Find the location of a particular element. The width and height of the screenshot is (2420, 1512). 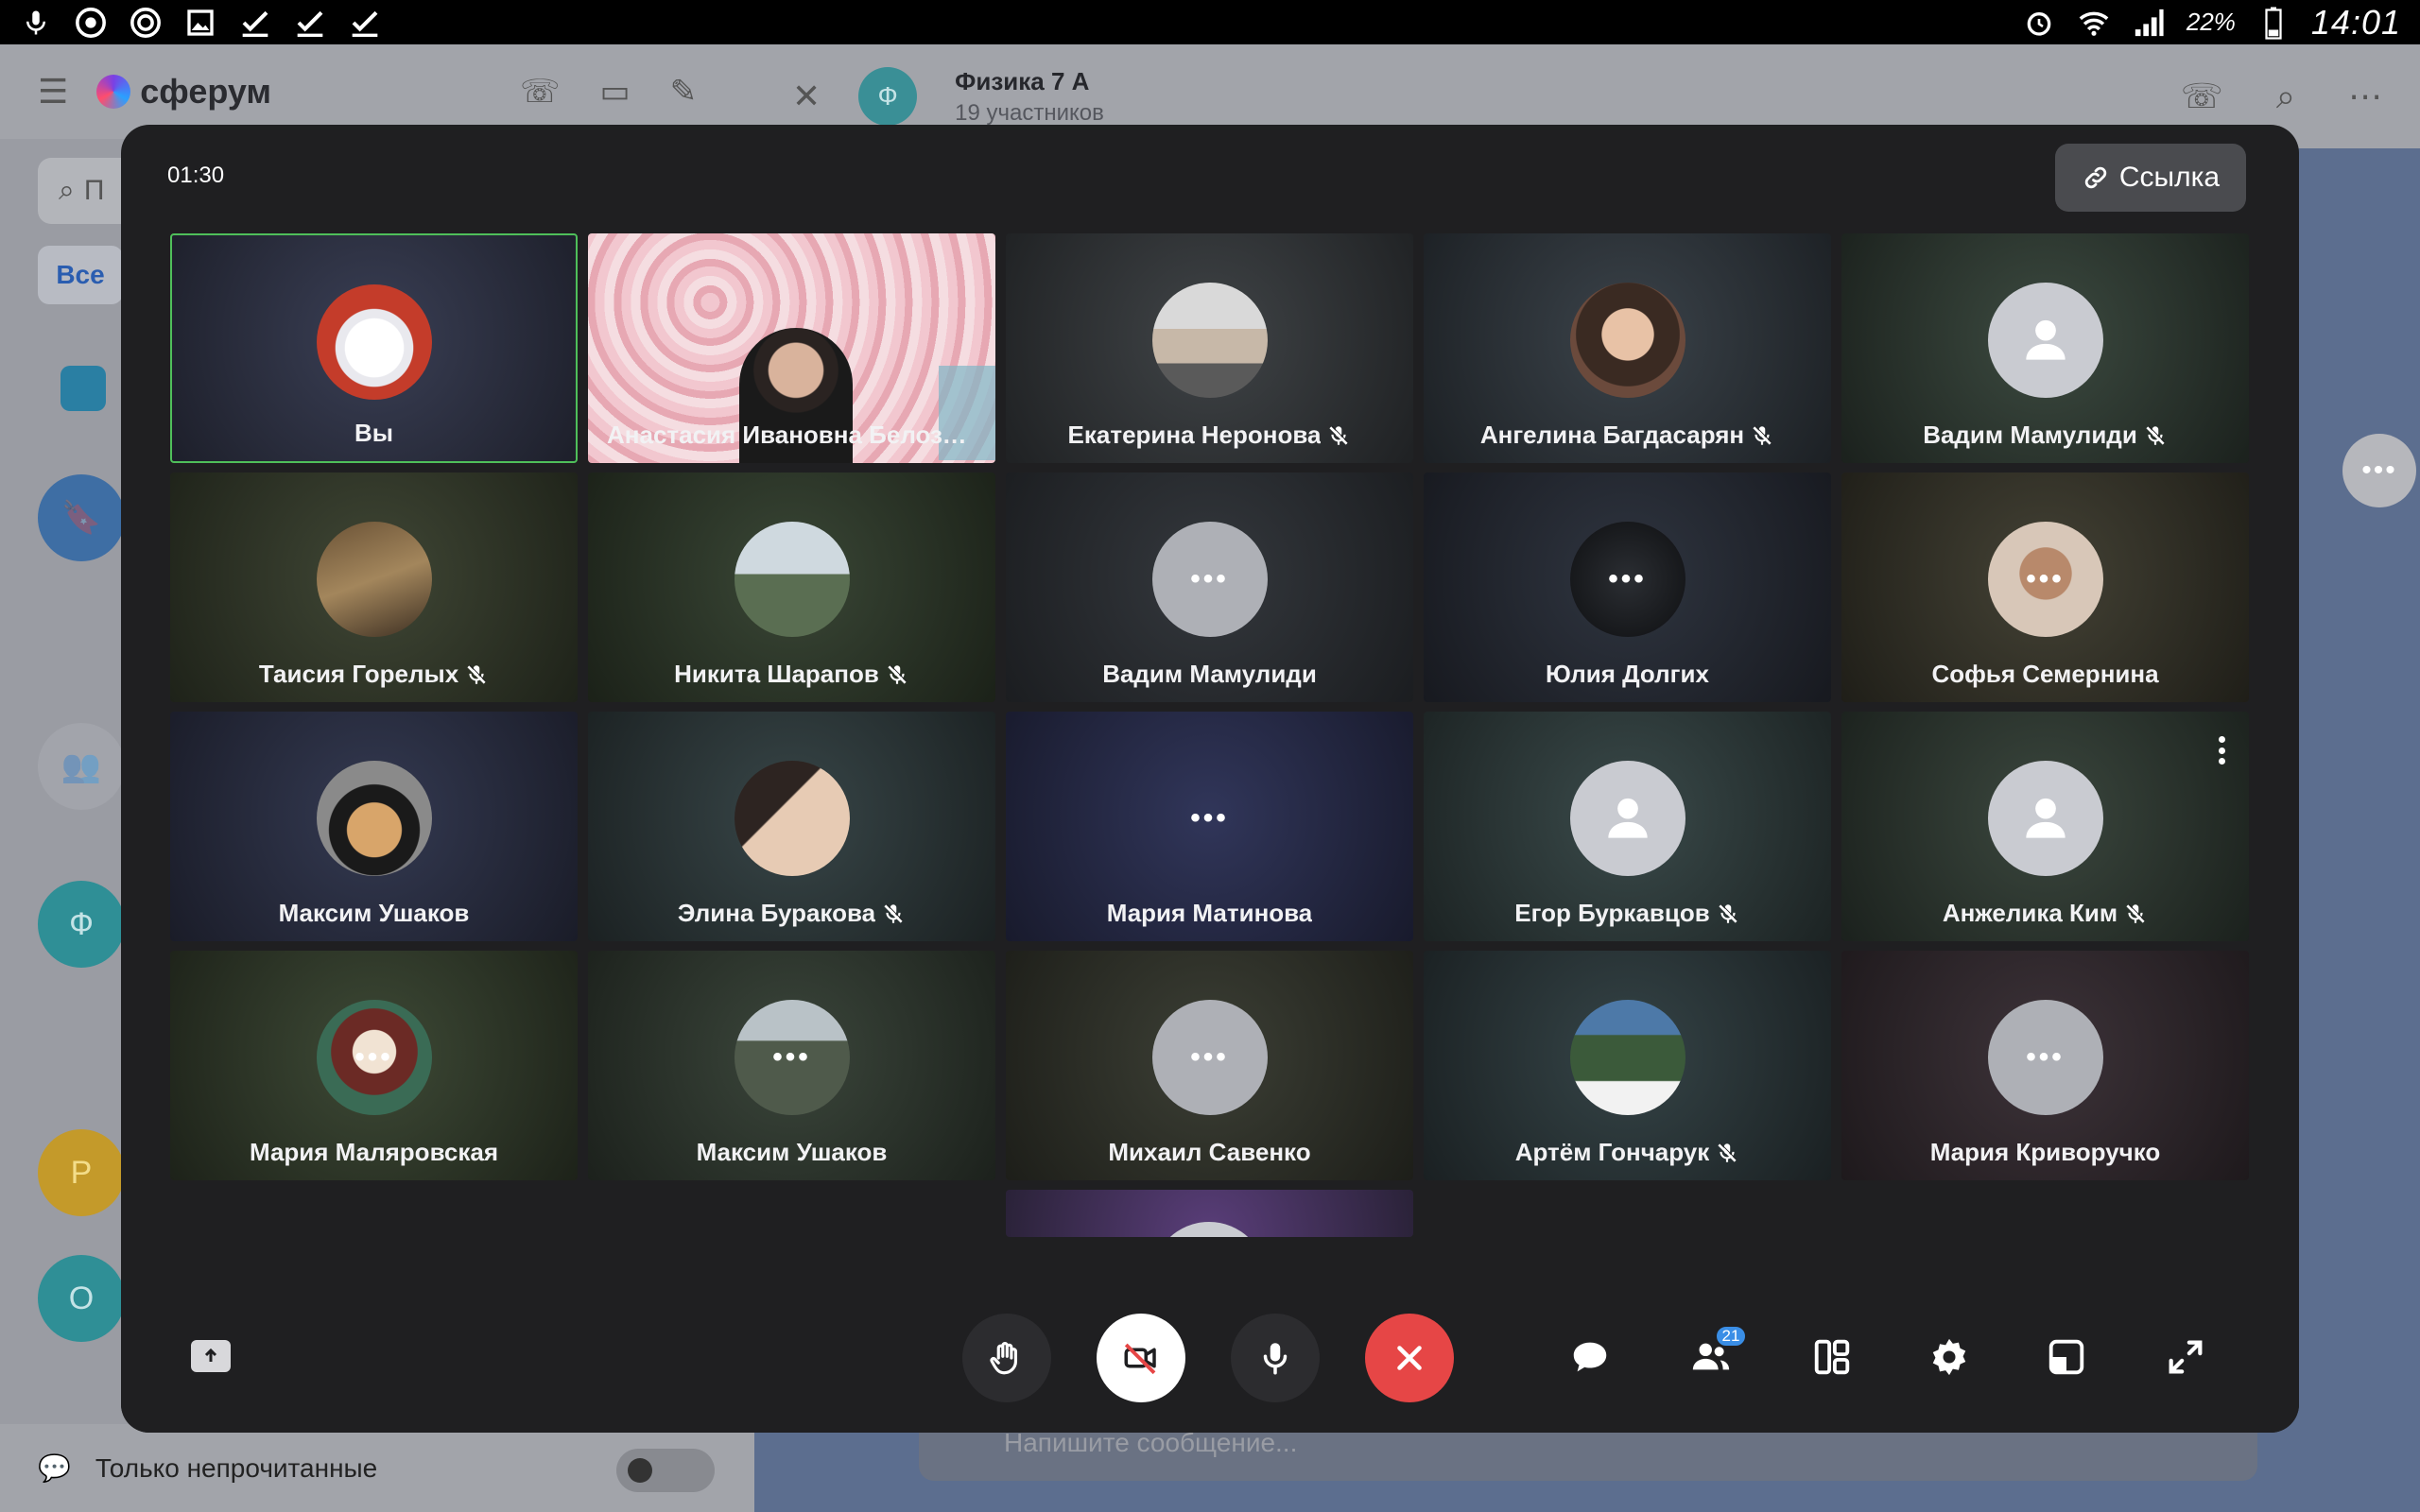

participant-name: Мария Матинова is located at coordinates (1210, 913).